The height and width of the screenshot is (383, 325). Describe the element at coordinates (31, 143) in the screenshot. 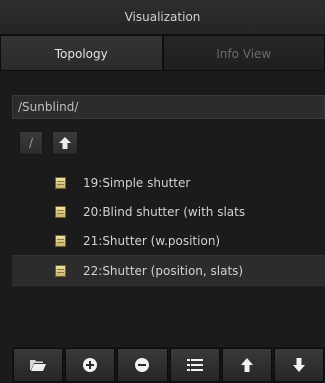

I see `root-folder-button: /` at that location.